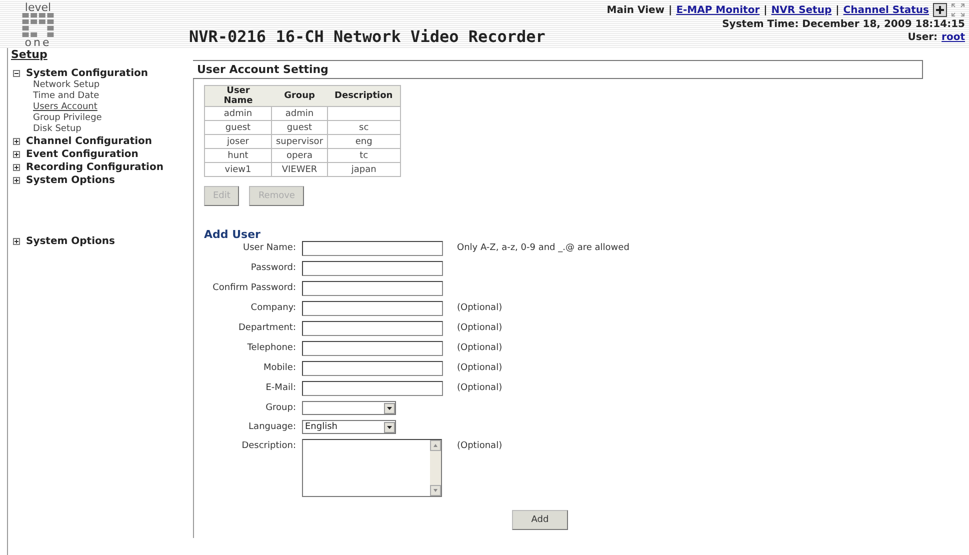 Image resolution: width=969 pixels, height=555 pixels. Describe the element at coordinates (238, 169) in the screenshot. I see `table-cell: view1` at that location.